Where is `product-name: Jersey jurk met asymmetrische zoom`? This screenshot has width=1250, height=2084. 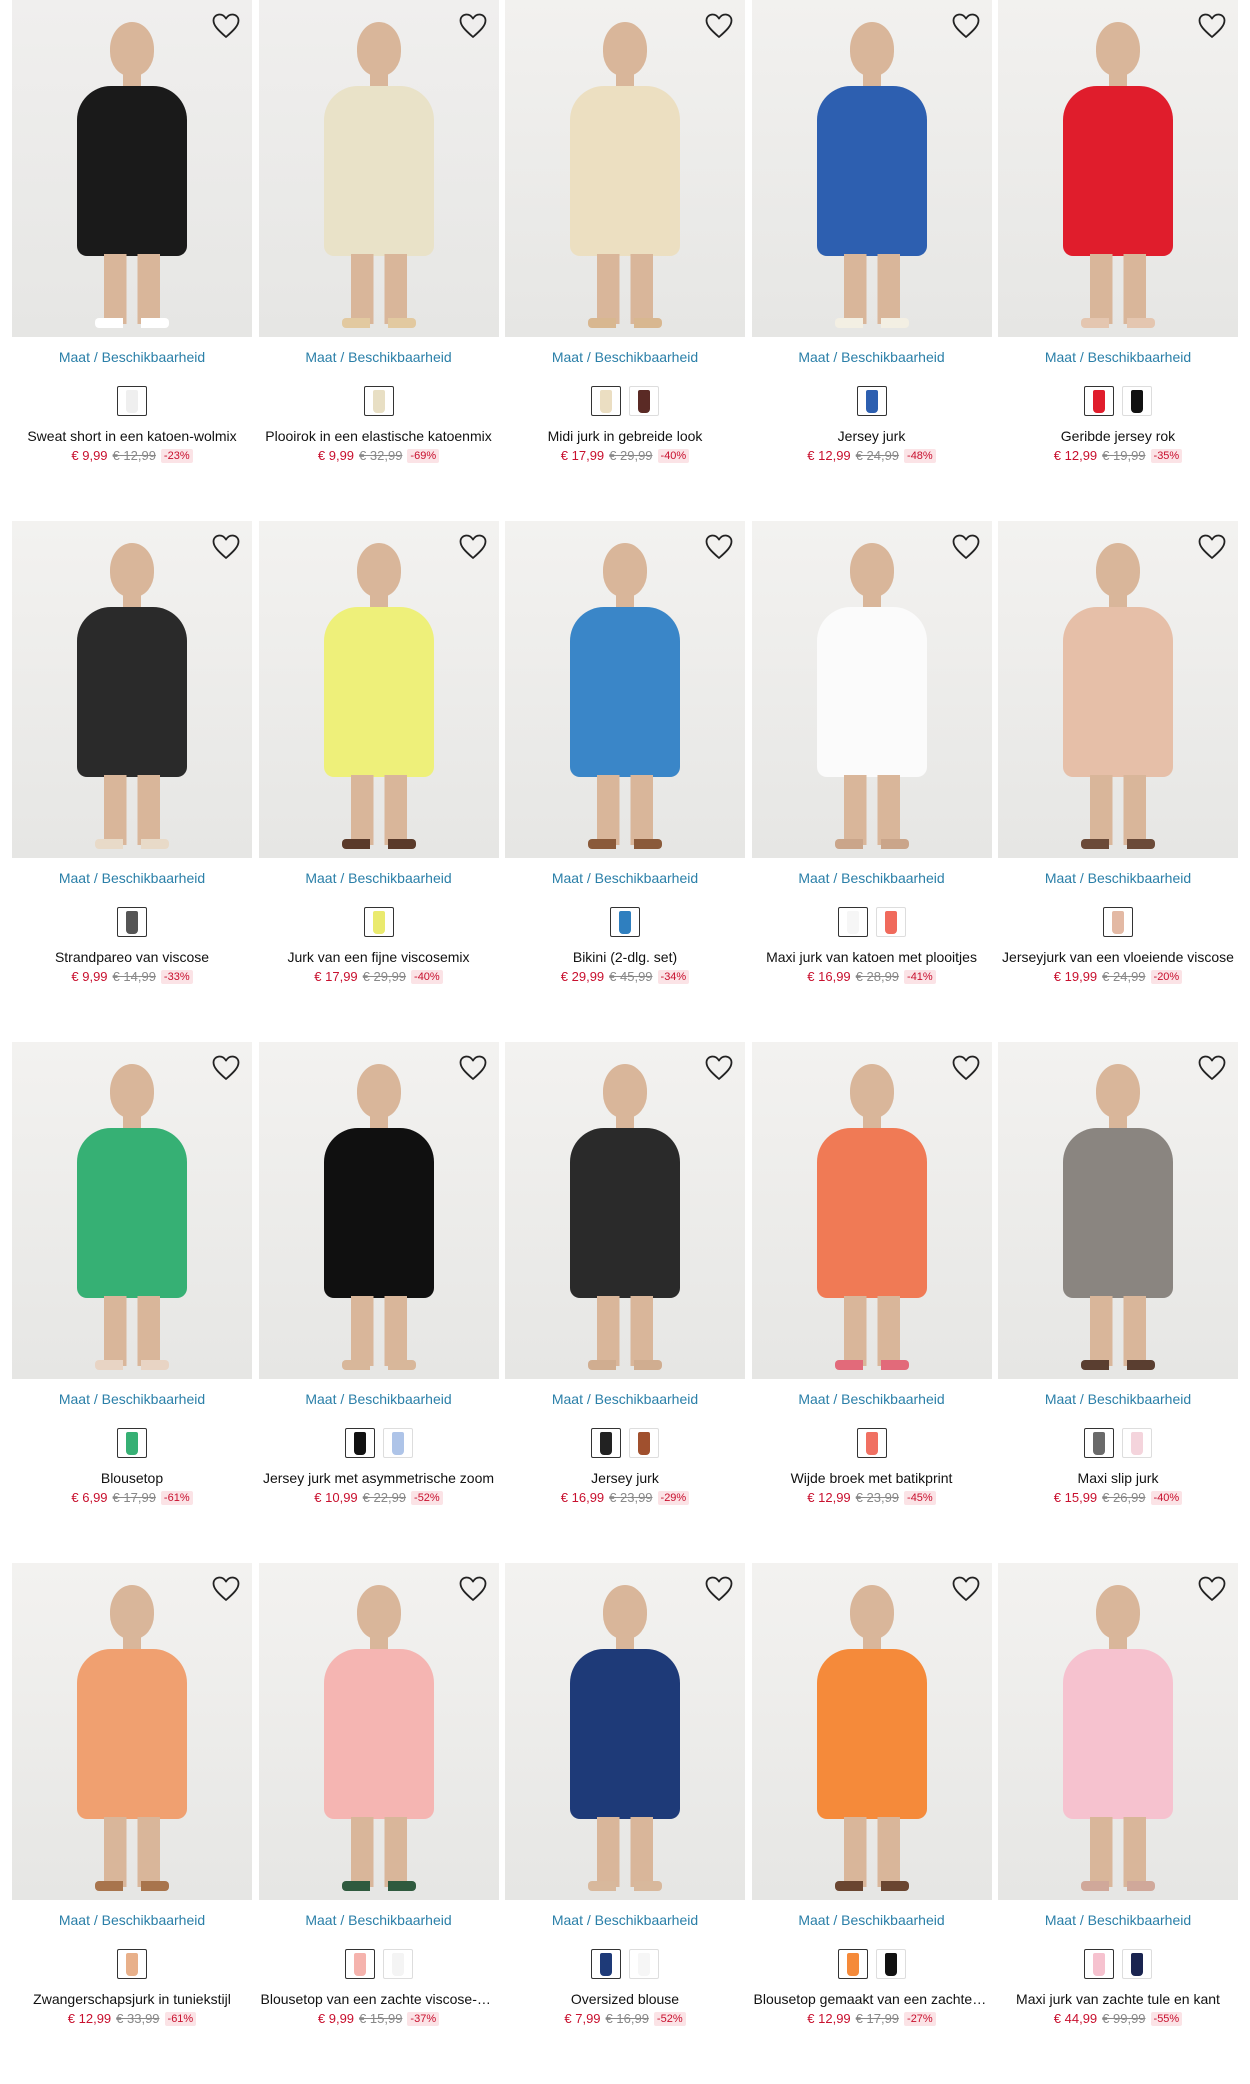 product-name: Jersey jurk met asymmetrische zoom is located at coordinates (379, 1478).